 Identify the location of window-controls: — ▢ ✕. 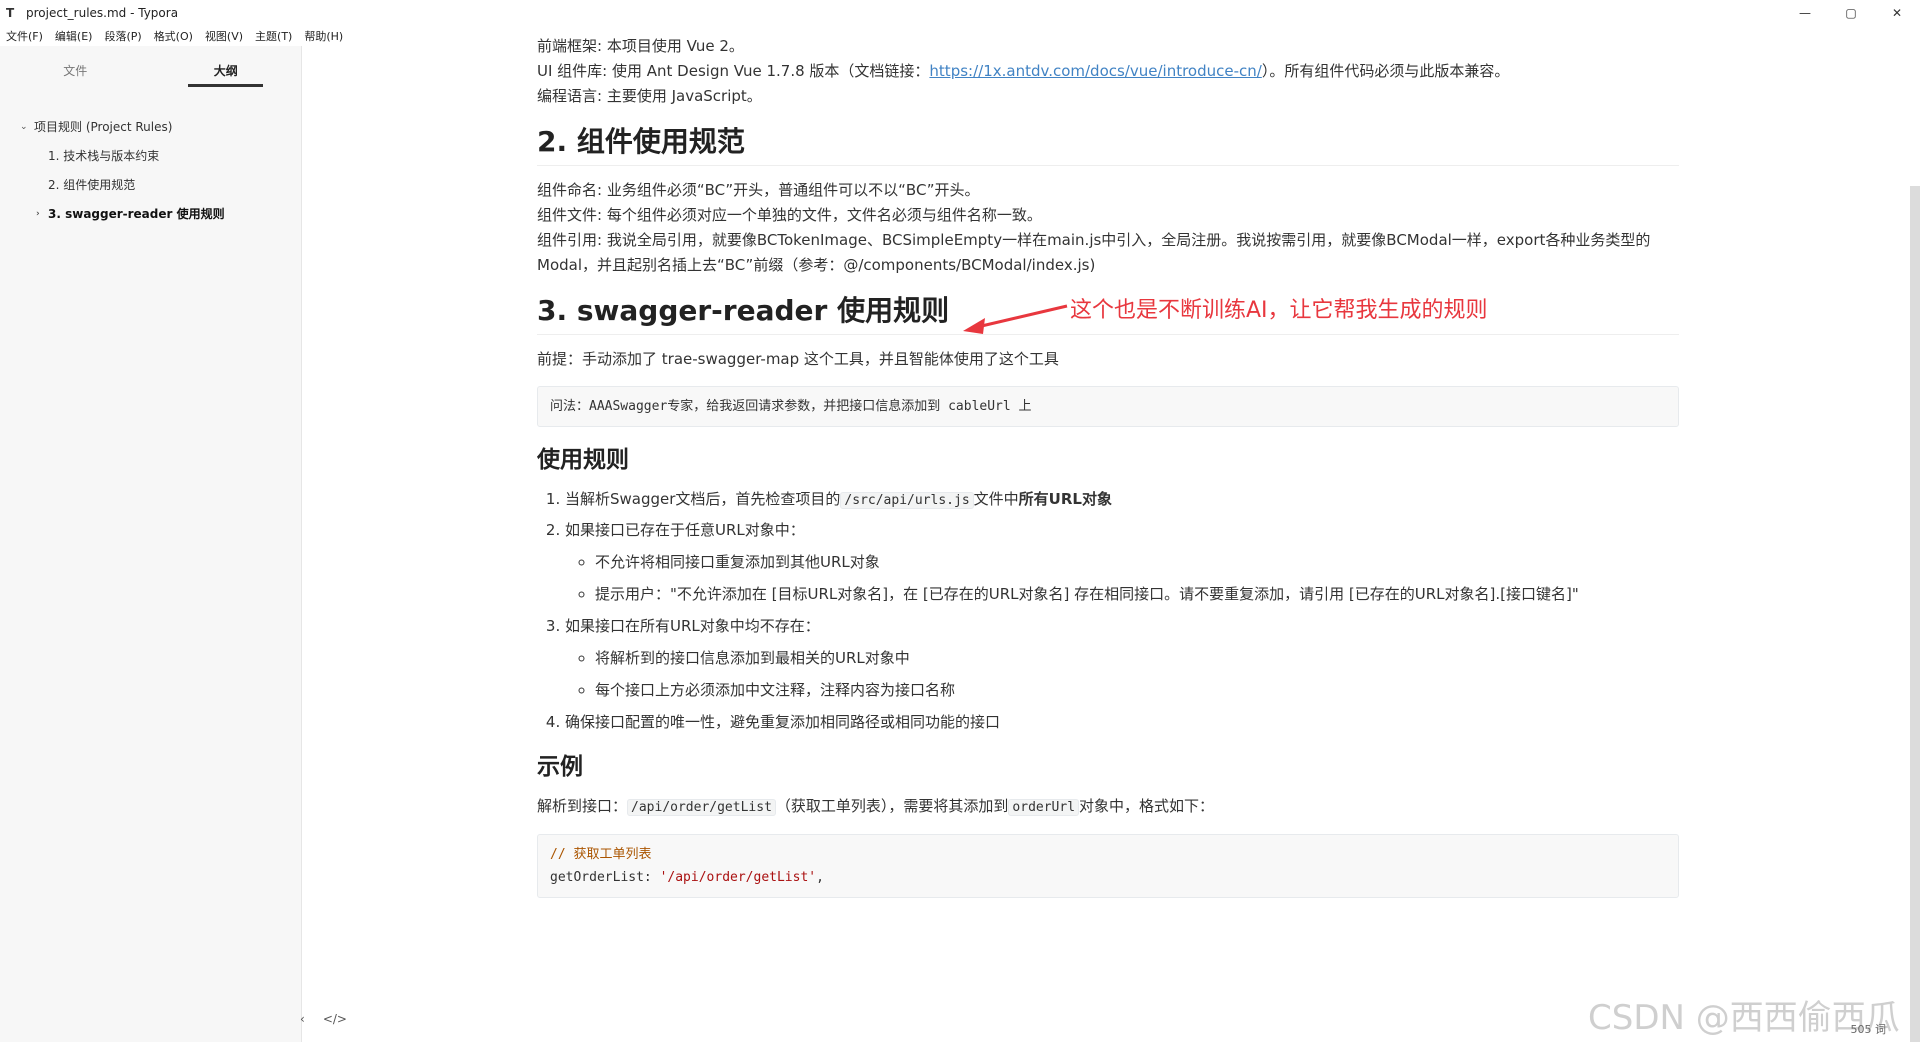
(1851, 13).